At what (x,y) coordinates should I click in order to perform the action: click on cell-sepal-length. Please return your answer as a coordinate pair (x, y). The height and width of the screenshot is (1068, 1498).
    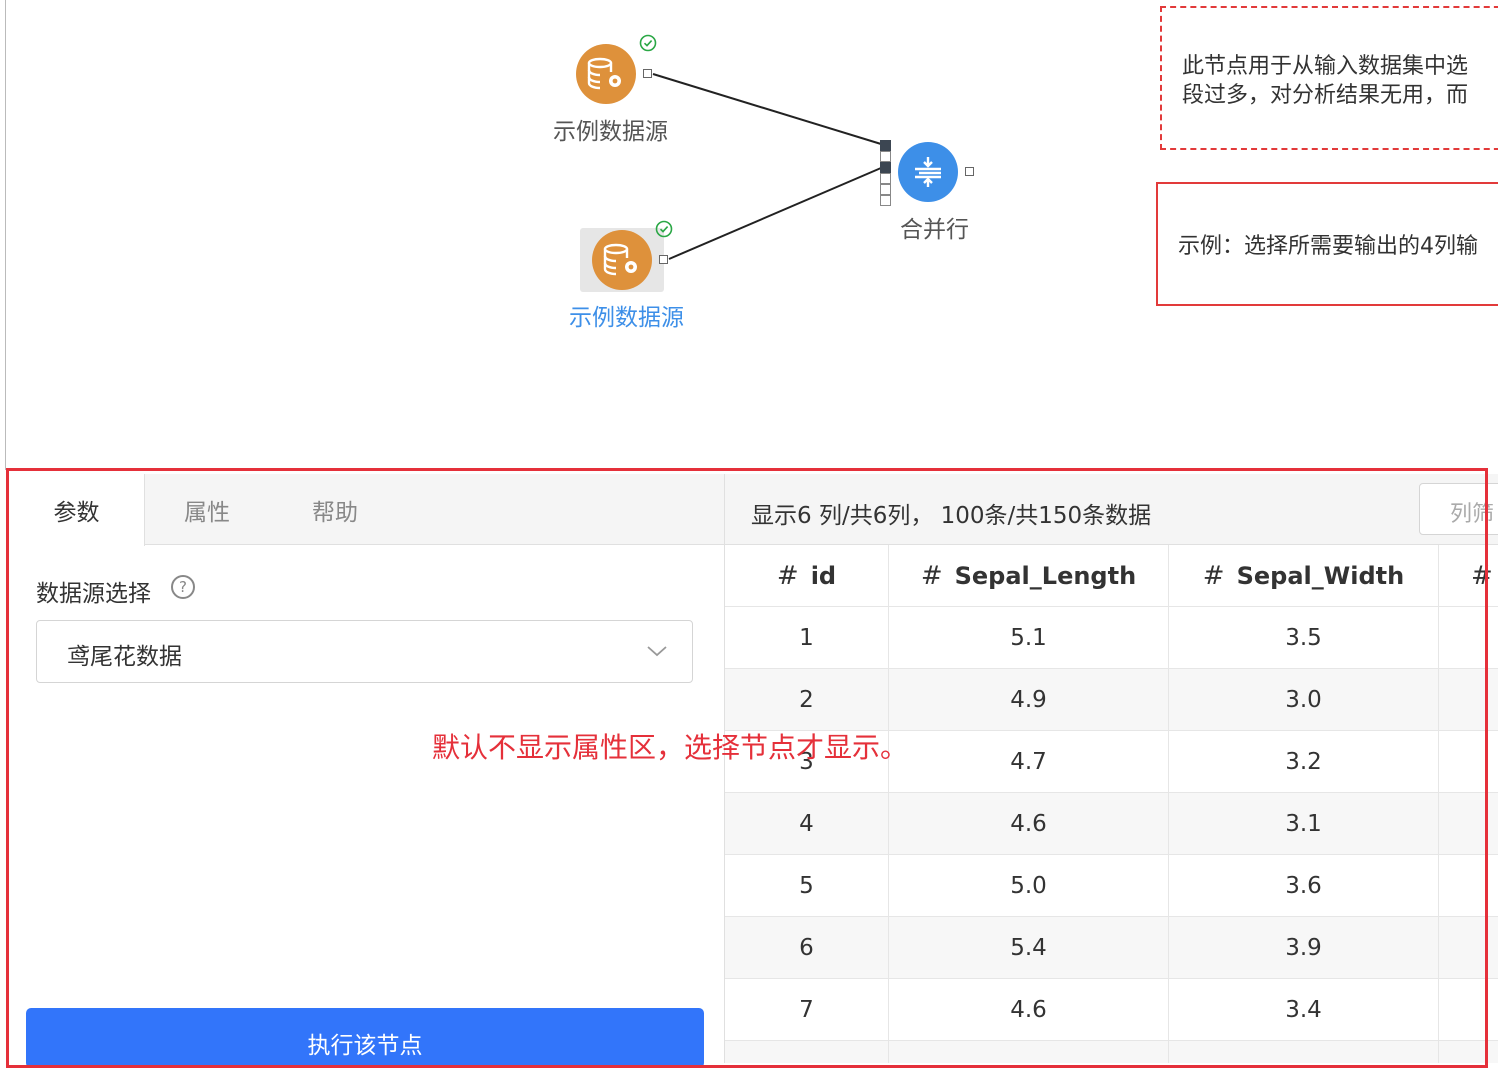
    Looking at the image, I should click on (1029, 1052).